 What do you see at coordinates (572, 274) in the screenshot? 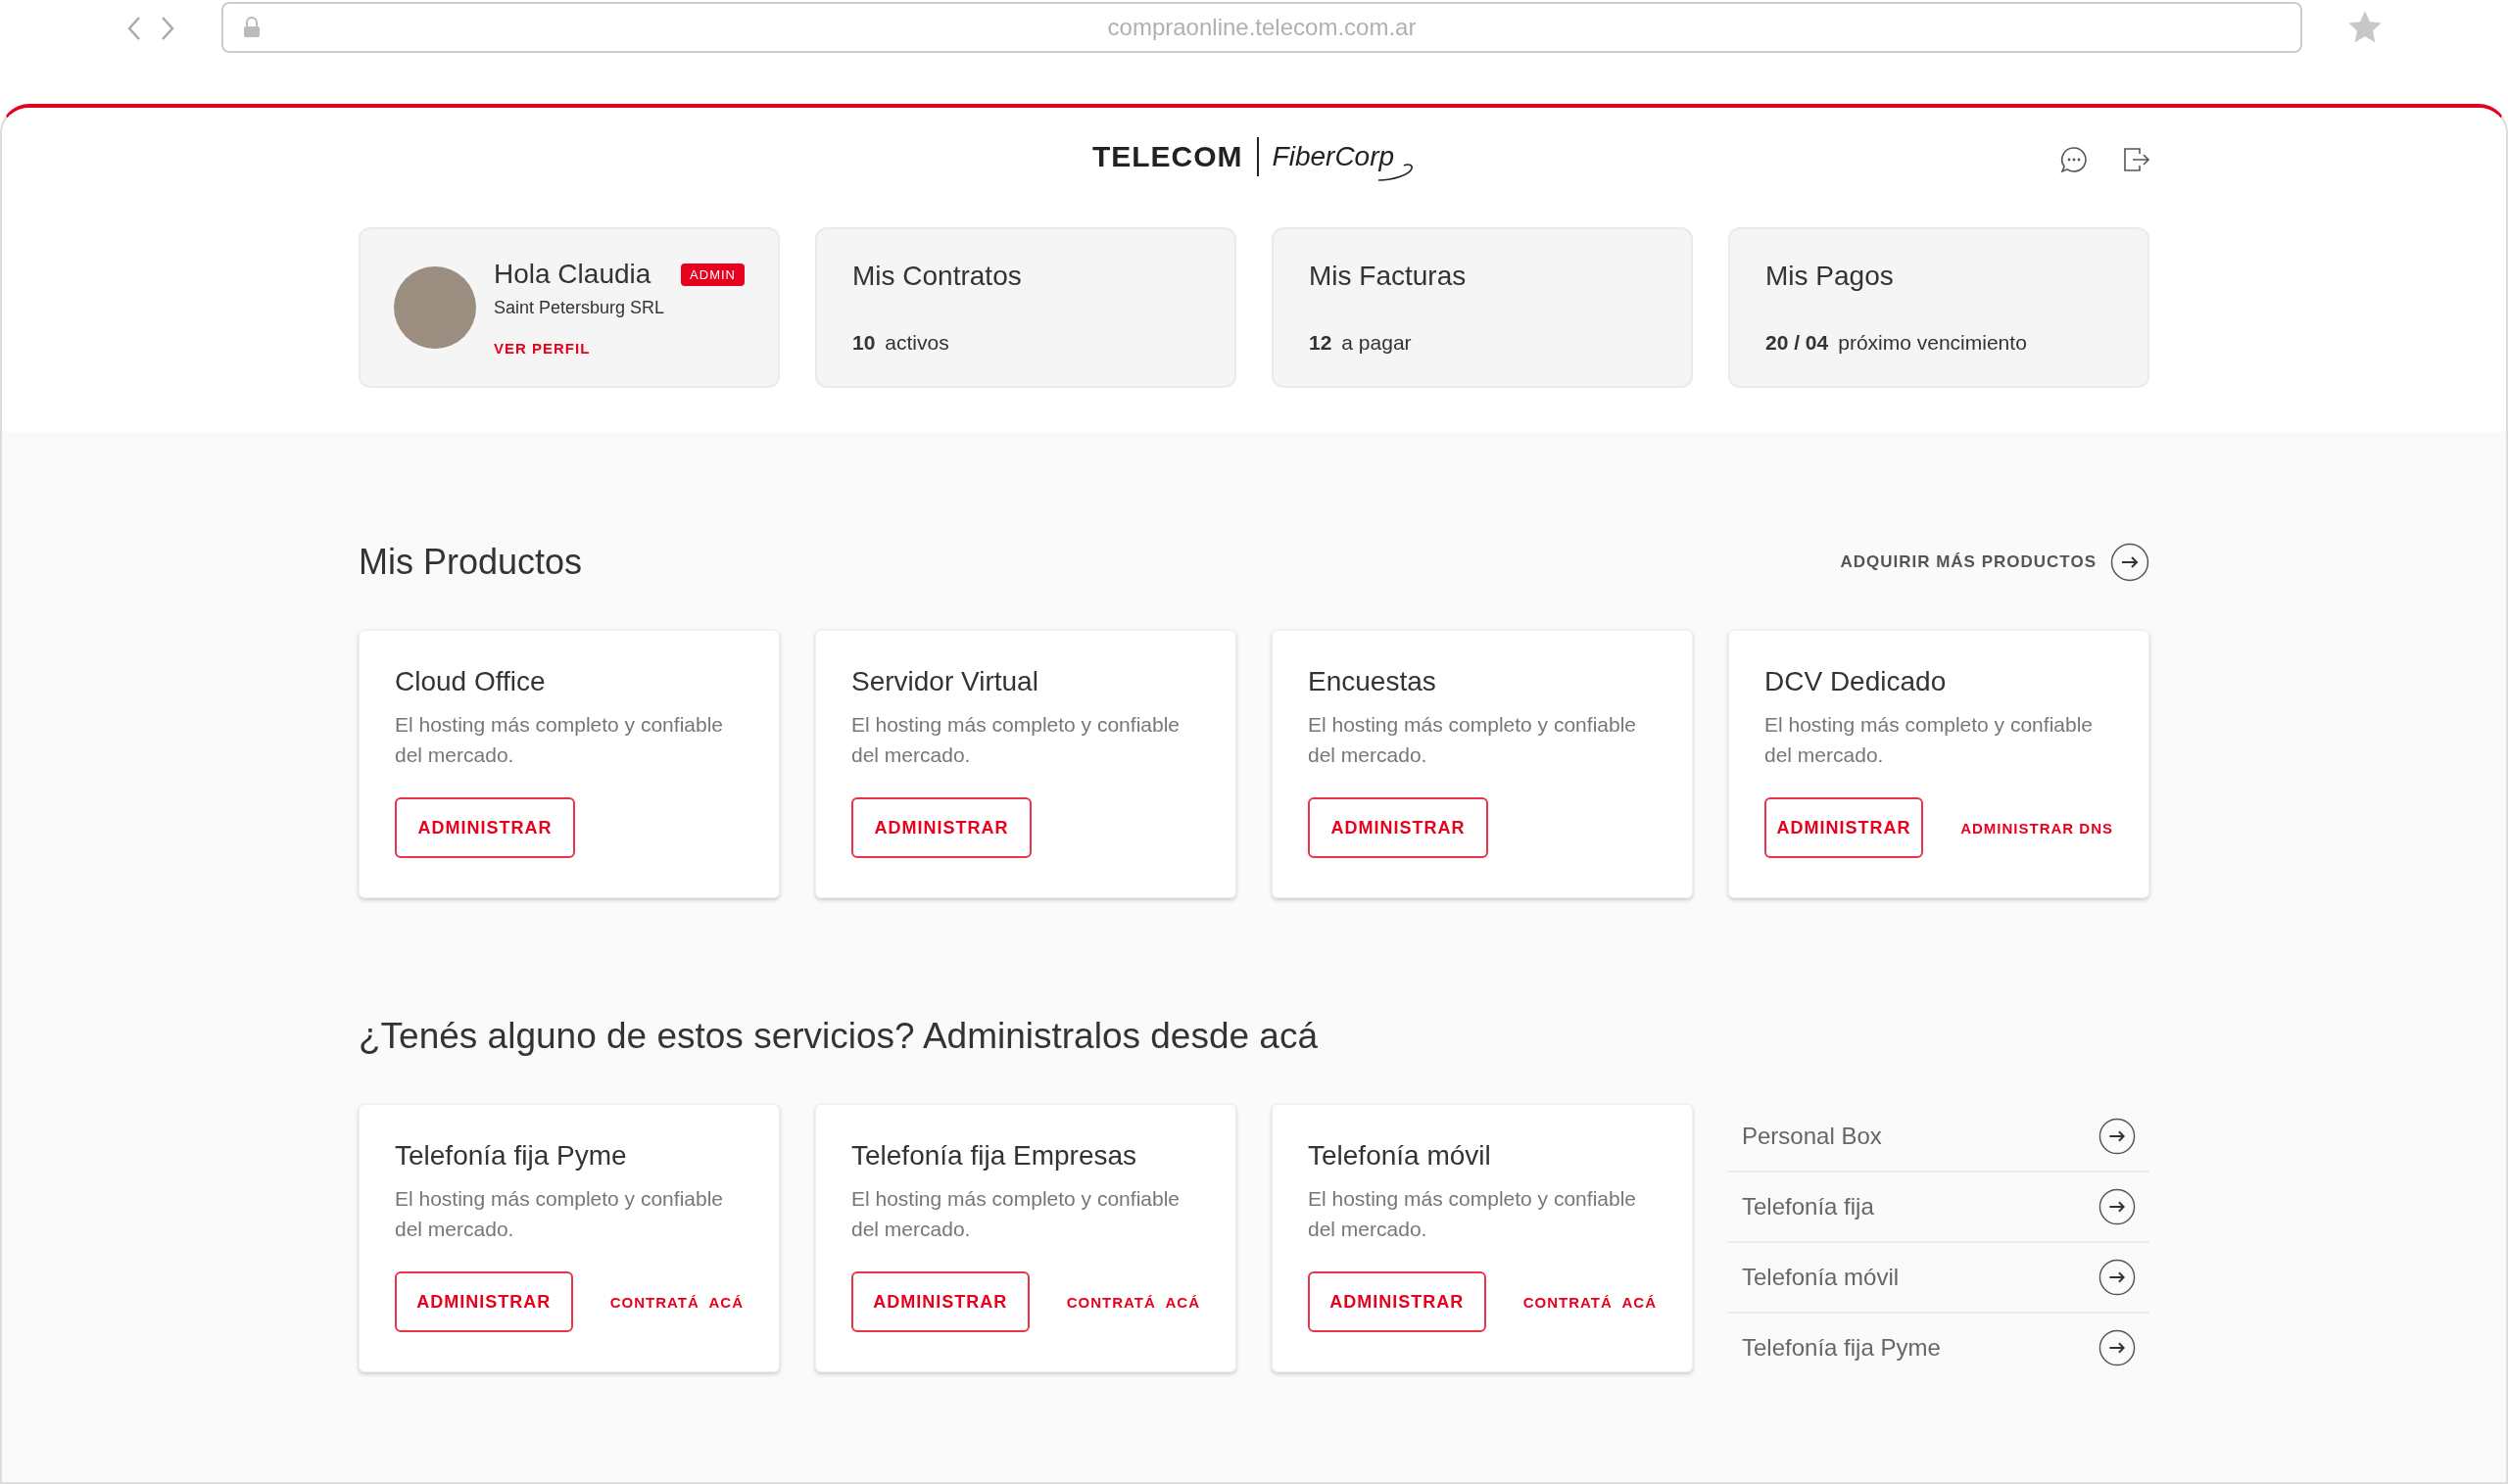
I see `greeting: Hola Claudia` at bounding box center [572, 274].